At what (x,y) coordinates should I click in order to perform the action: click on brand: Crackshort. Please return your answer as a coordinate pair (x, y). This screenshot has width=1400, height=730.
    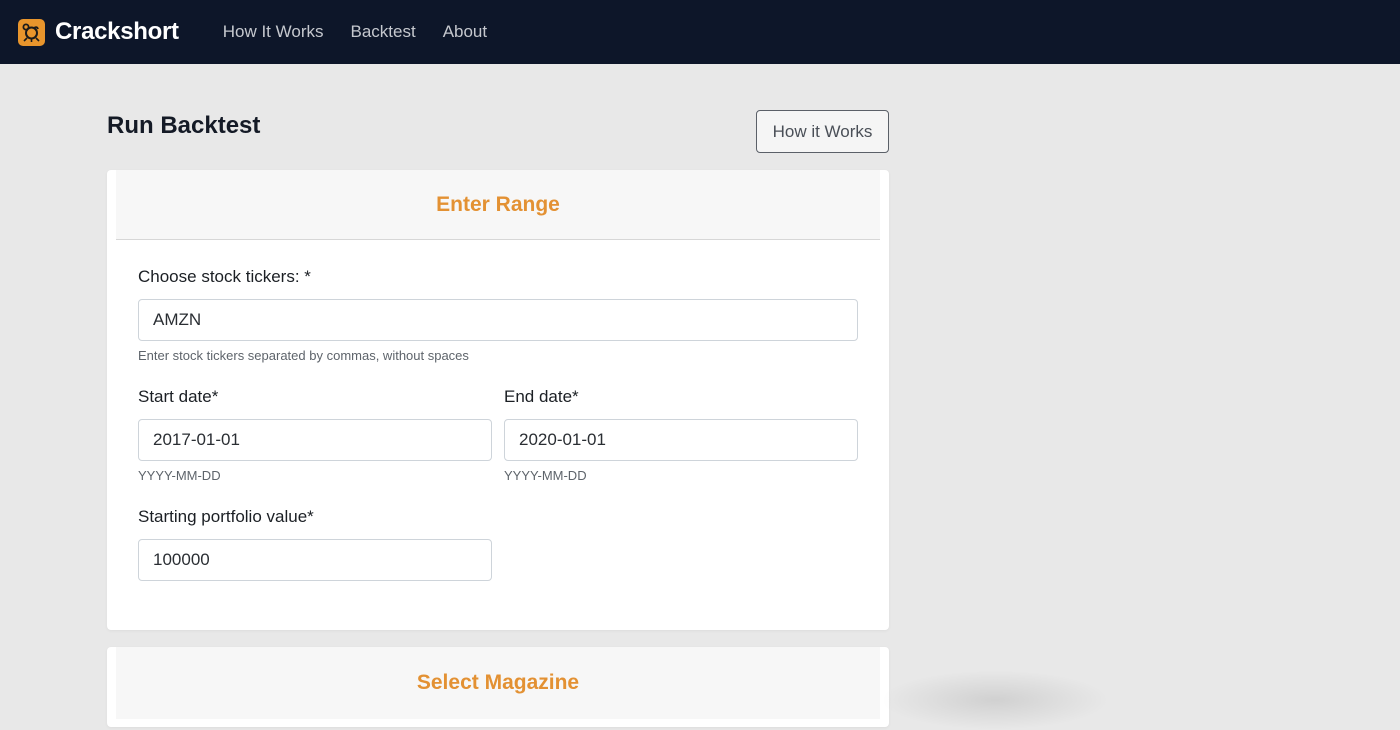
    Looking at the image, I should click on (98, 32).